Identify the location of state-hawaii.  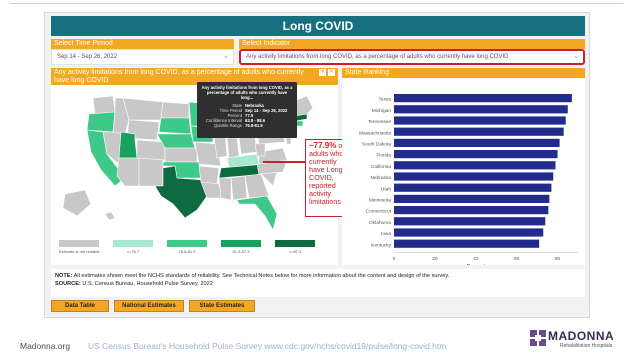
(110, 216).